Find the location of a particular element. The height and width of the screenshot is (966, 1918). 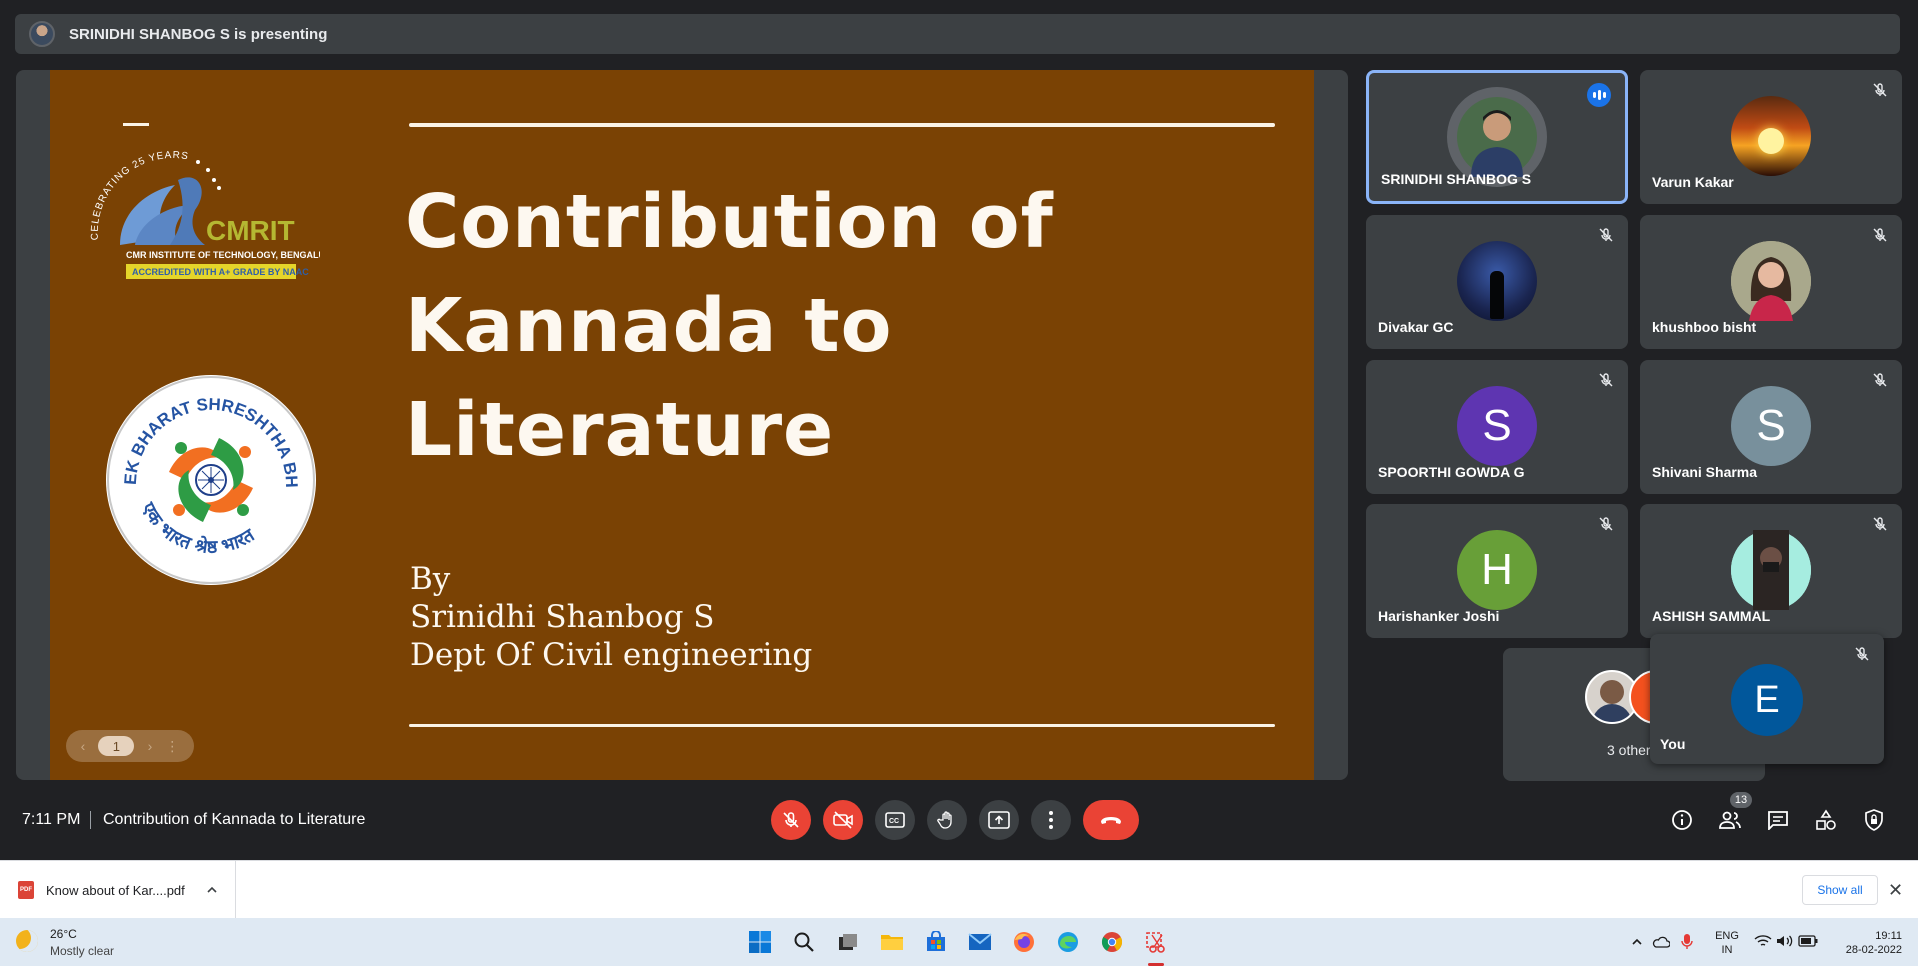

firefox-button is located at coordinates (1024, 942).